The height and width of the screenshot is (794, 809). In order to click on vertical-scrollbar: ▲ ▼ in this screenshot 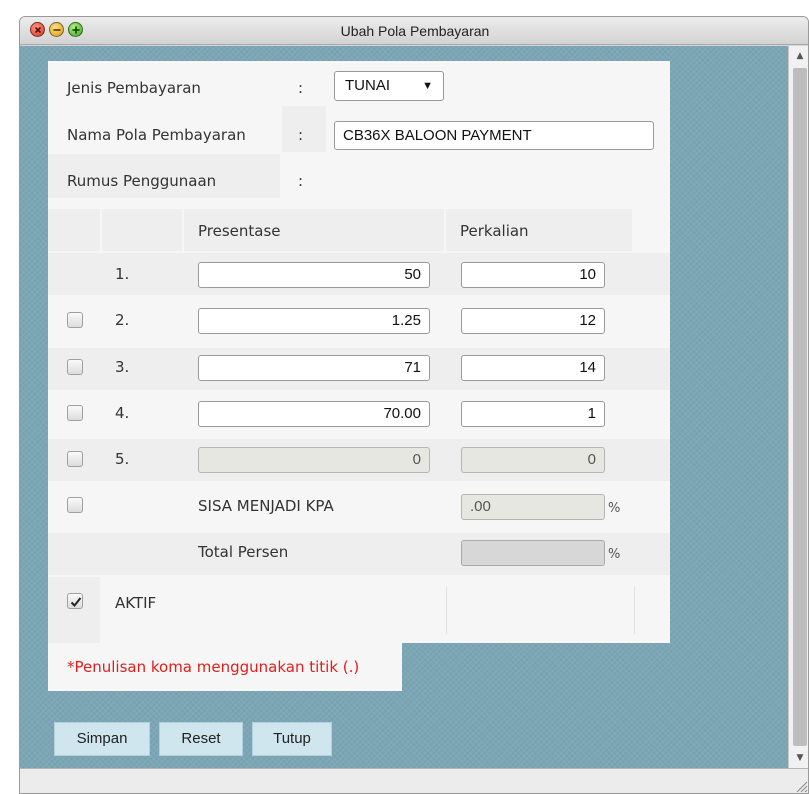, I will do `click(798, 407)`.